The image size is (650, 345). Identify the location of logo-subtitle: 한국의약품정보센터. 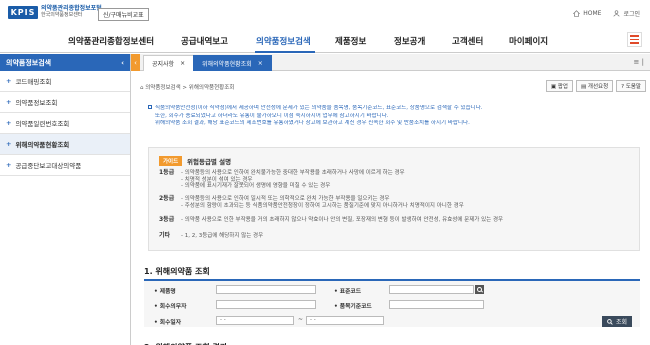
(62, 15).